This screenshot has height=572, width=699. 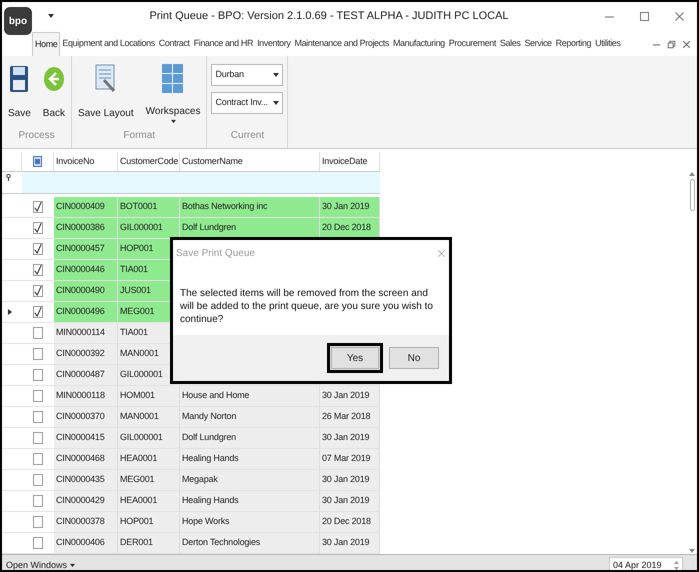 I want to click on table-cell: HOP001, so click(x=149, y=522).